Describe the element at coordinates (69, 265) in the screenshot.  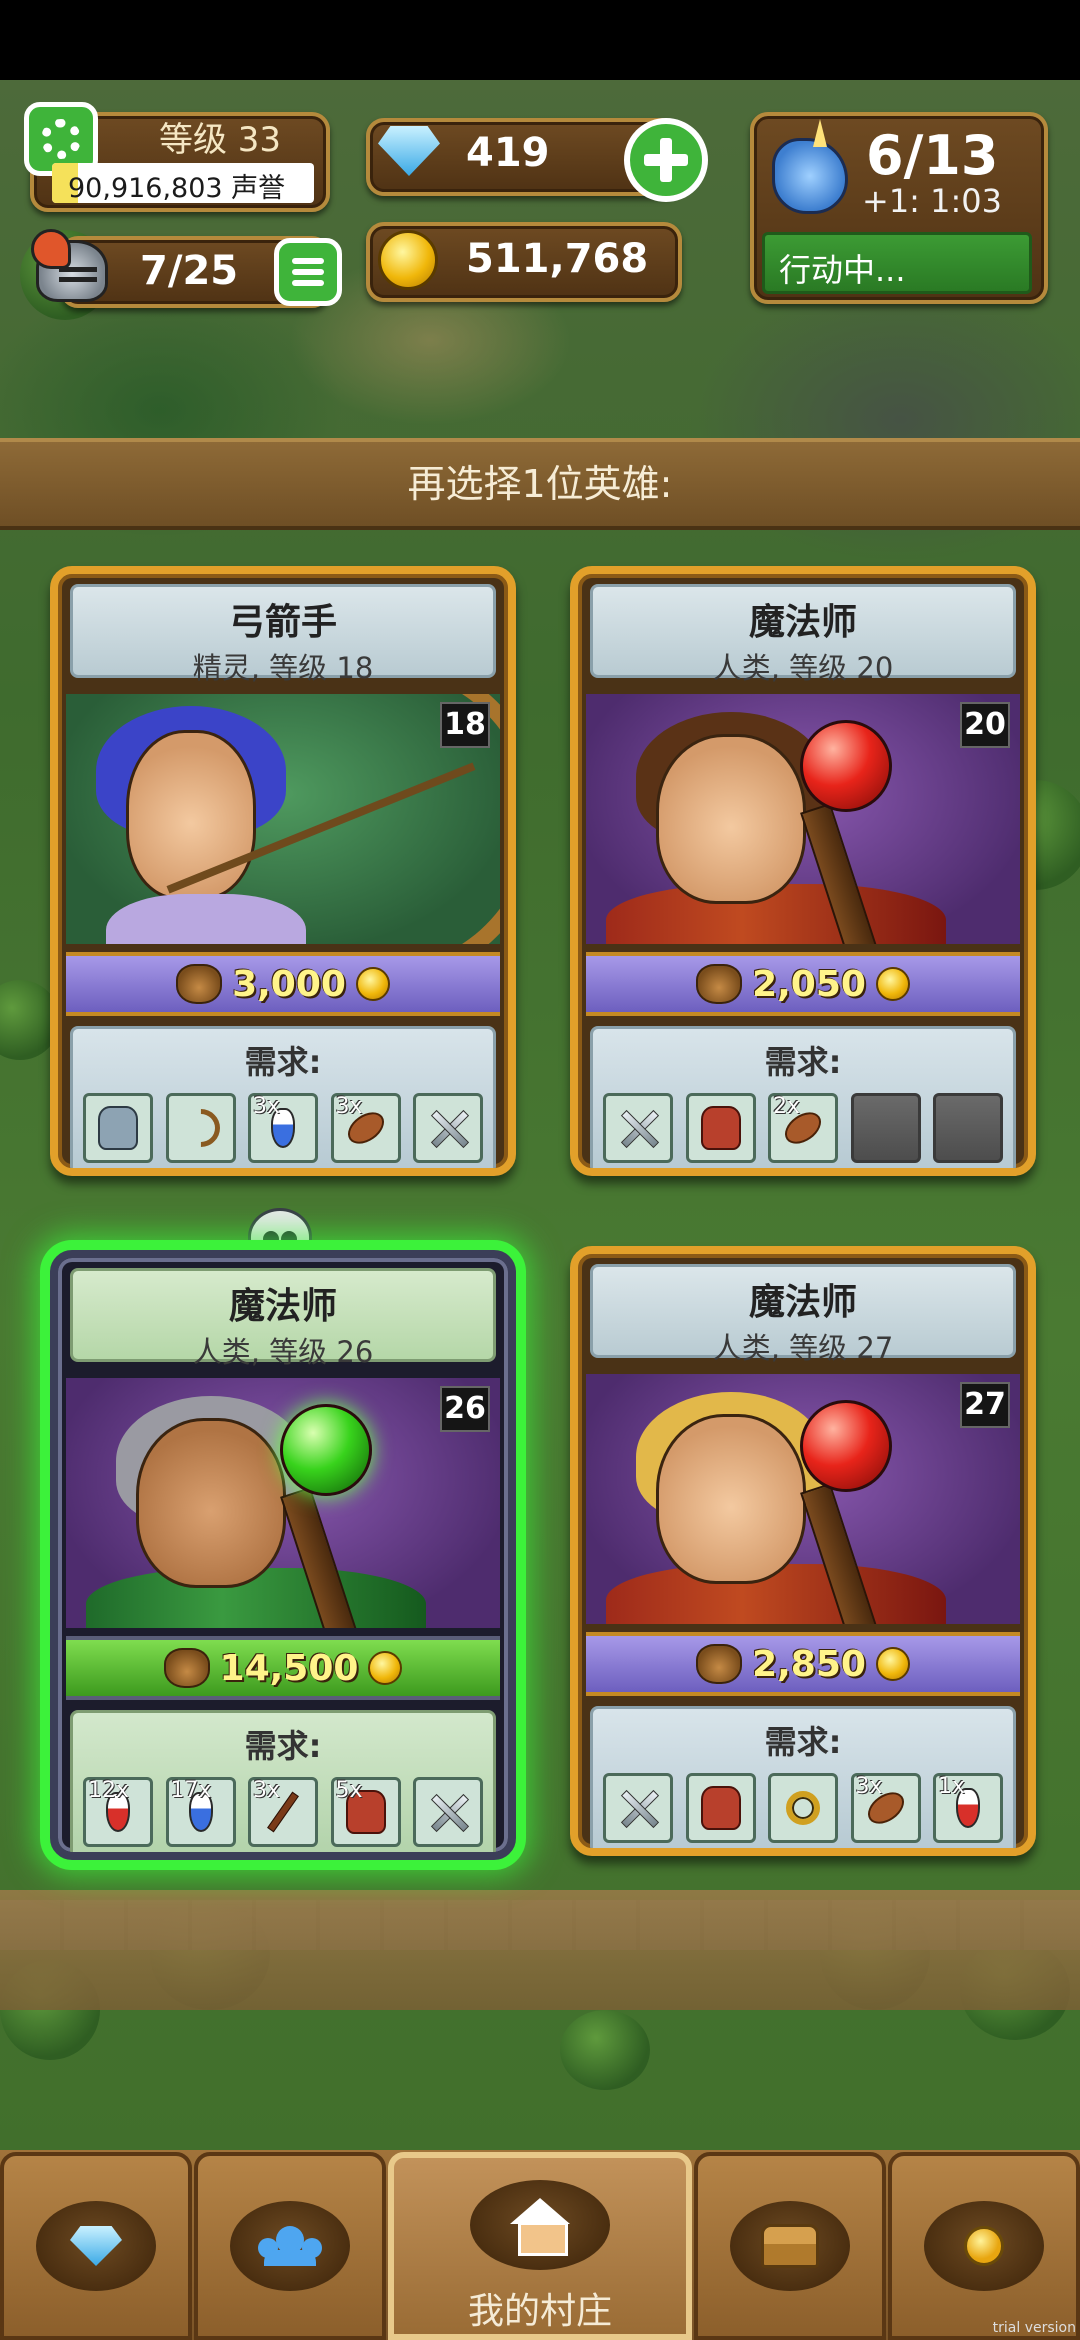
I see `helmet-icon` at that location.